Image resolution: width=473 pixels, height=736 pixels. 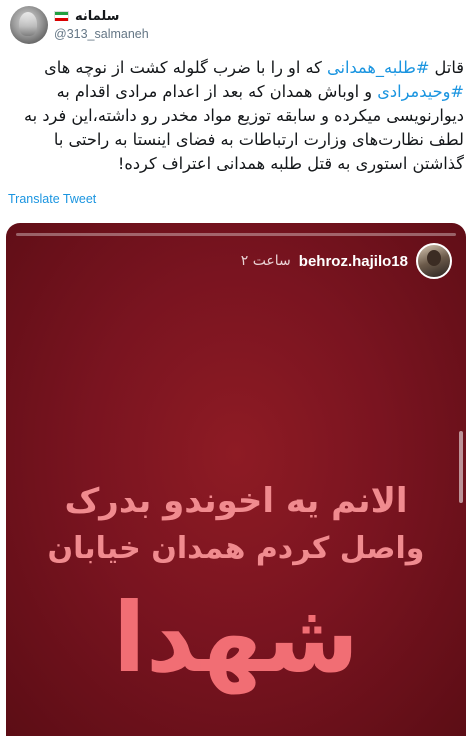 What do you see at coordinates (236, 234) in the screenshot?
I see `story-progress-bar` at bounding box center [236, 234].